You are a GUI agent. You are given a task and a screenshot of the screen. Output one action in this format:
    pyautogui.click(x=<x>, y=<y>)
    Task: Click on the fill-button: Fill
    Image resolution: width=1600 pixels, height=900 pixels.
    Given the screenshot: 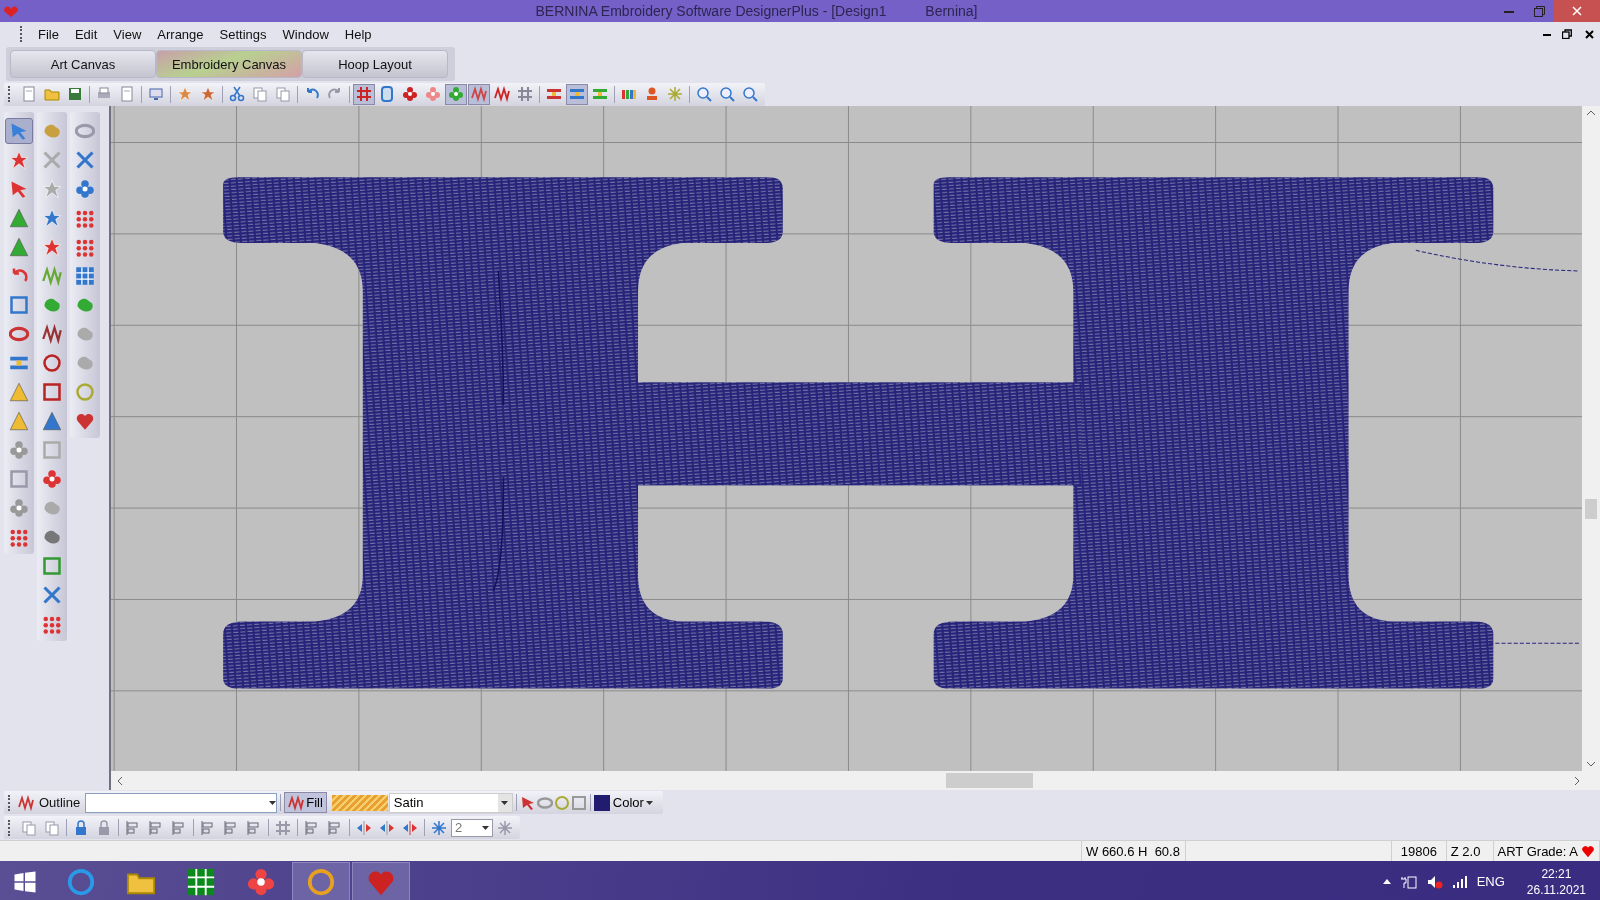 What is the action you would take?
    pyautogui.click(x=305, y=802)
    